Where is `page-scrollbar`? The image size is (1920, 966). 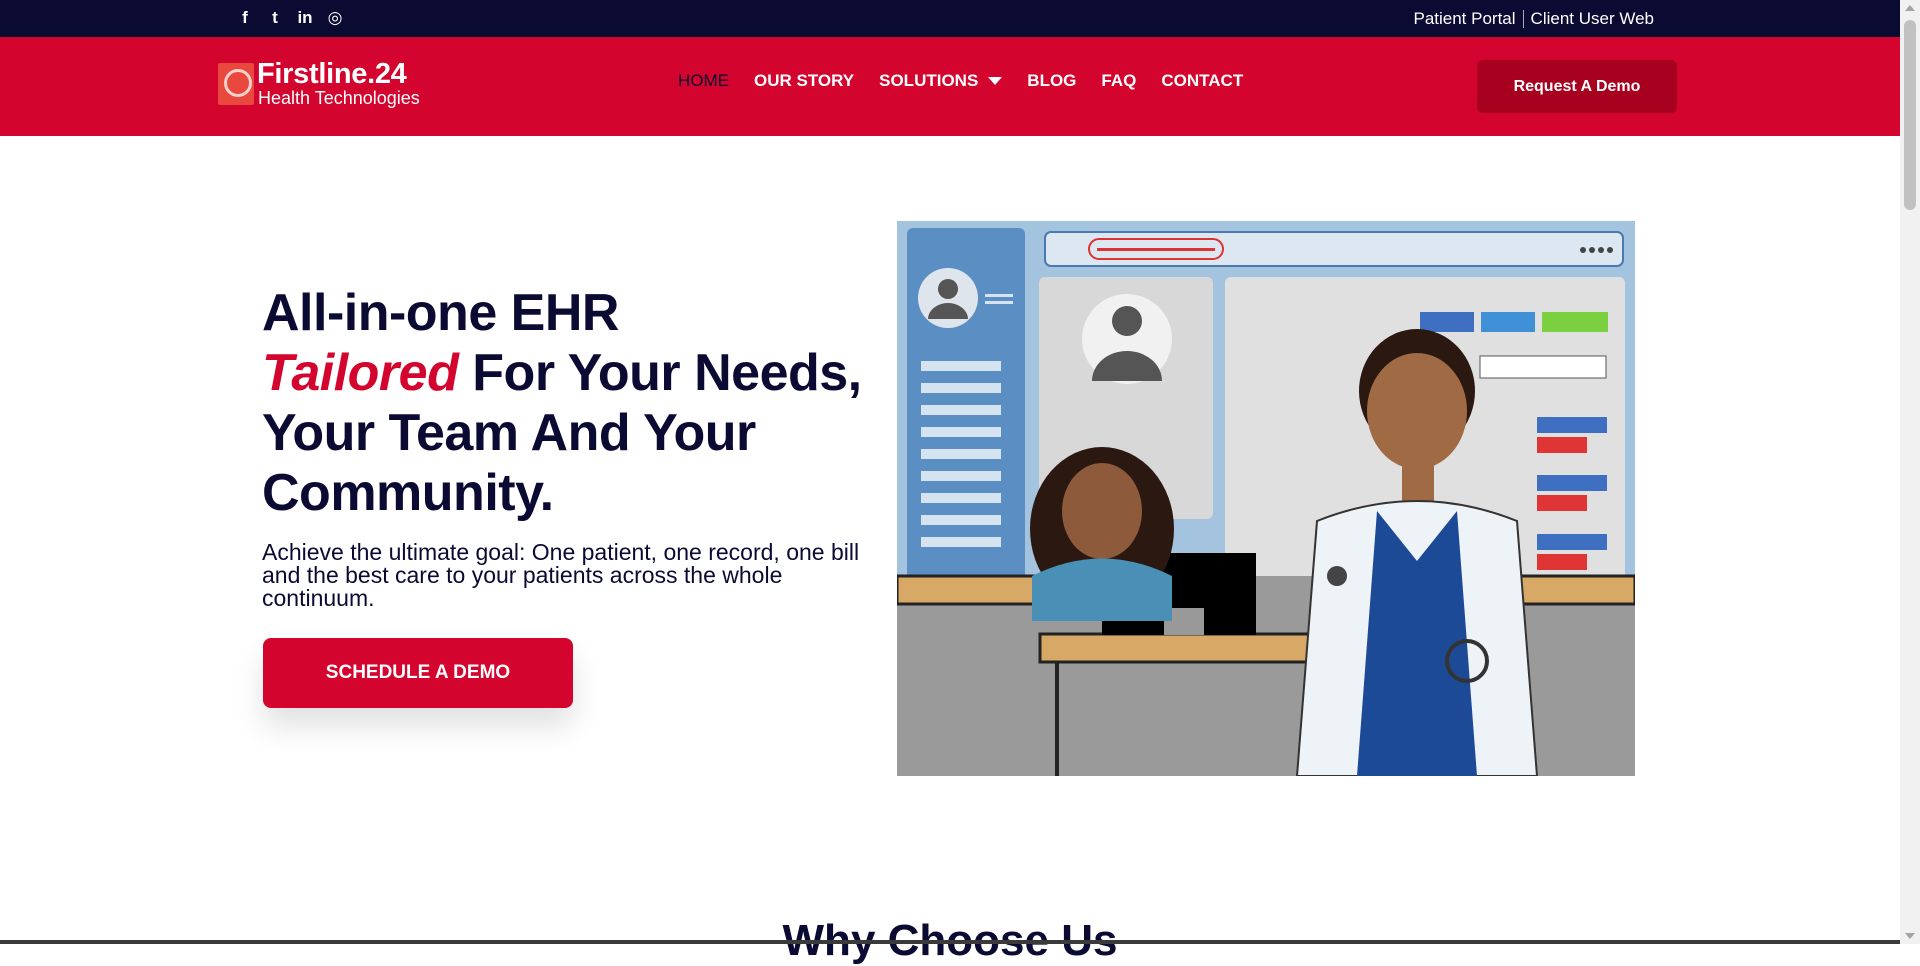 page-scrollbar is located at coordinates (1910, 472).